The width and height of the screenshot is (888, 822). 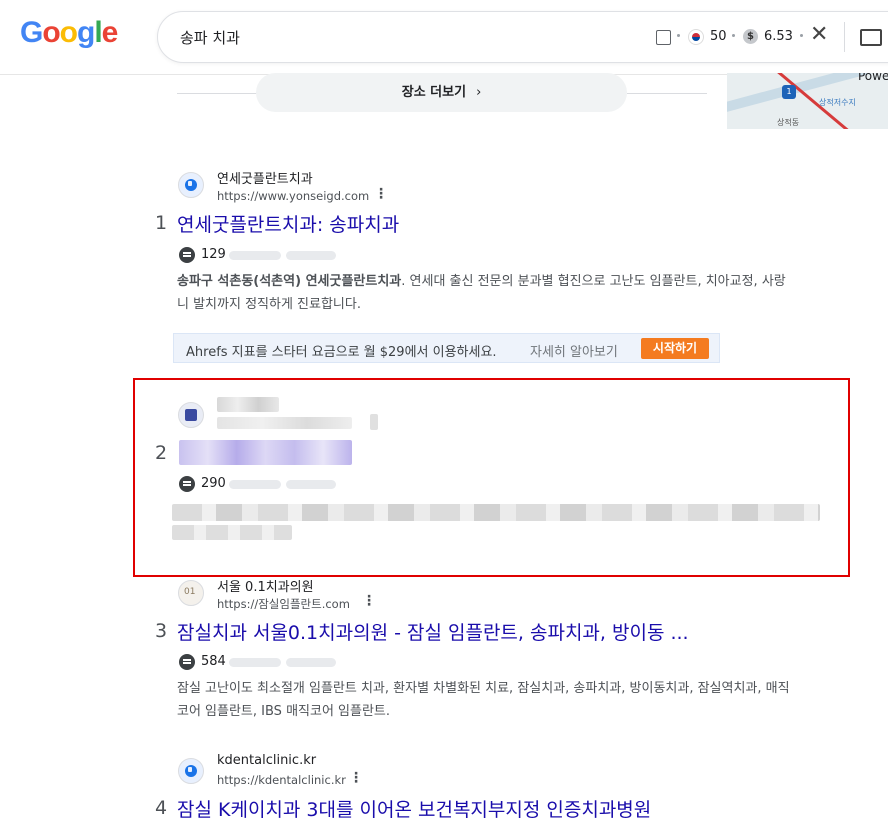 What do you see at coordinates (98, 32) in the screenshot?
I see `logo-letter: l` at bounding box center [98, 32].